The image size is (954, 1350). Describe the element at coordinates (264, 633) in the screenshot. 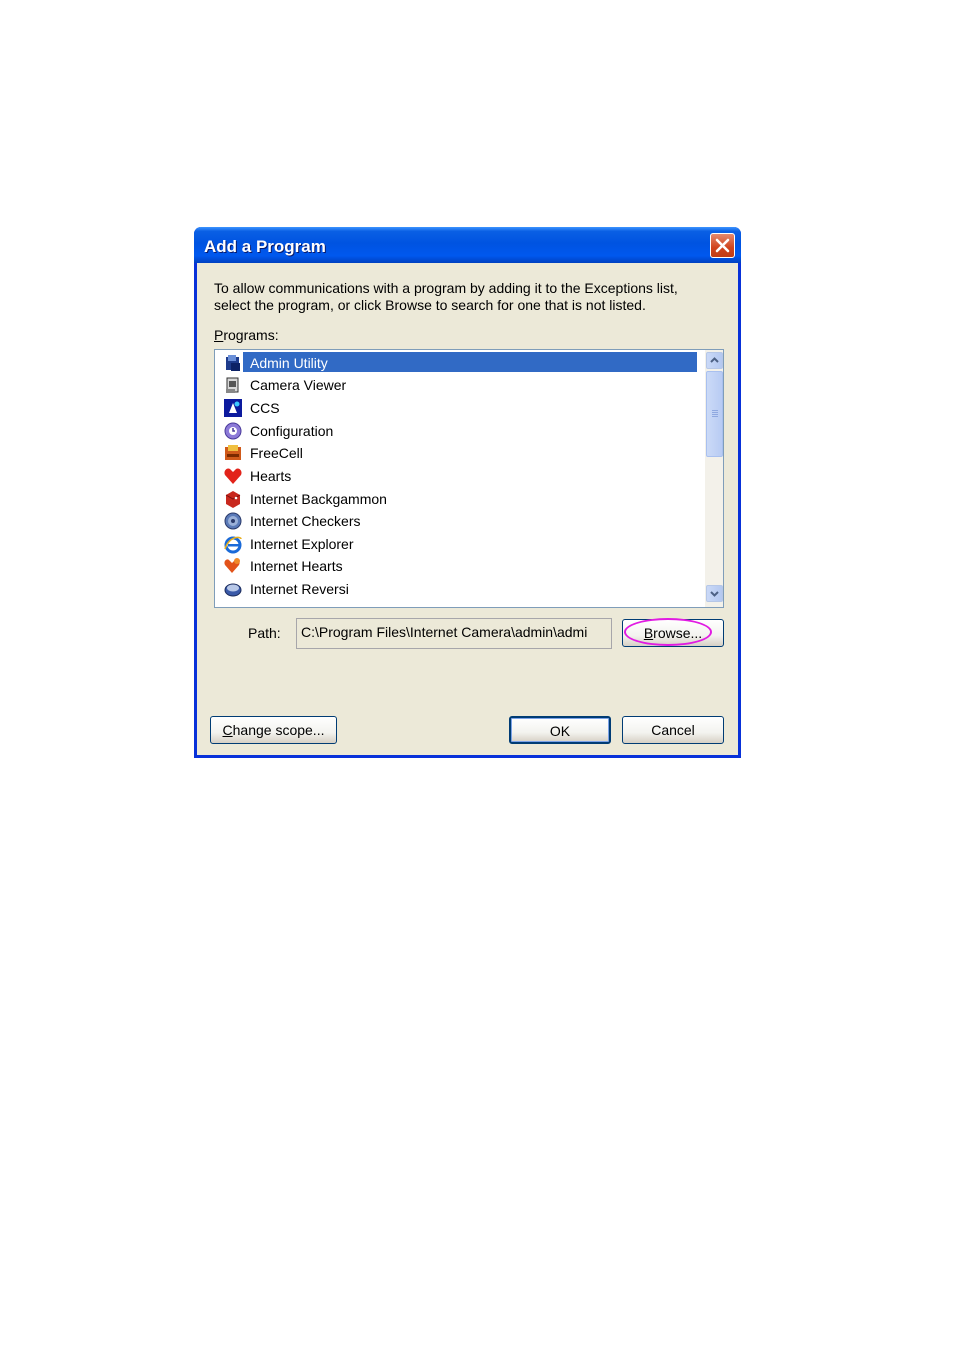

I see `path-label: Path:` at that location.